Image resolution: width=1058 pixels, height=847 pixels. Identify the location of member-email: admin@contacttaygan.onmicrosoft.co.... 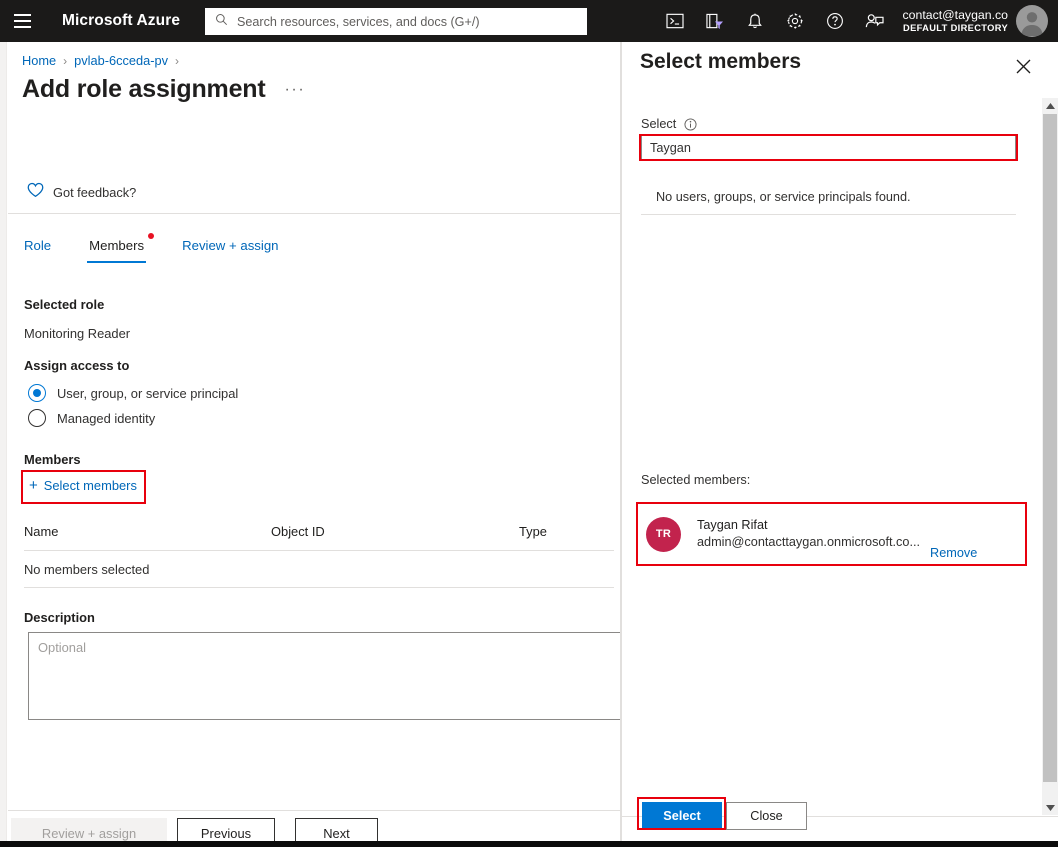
(809, 542).